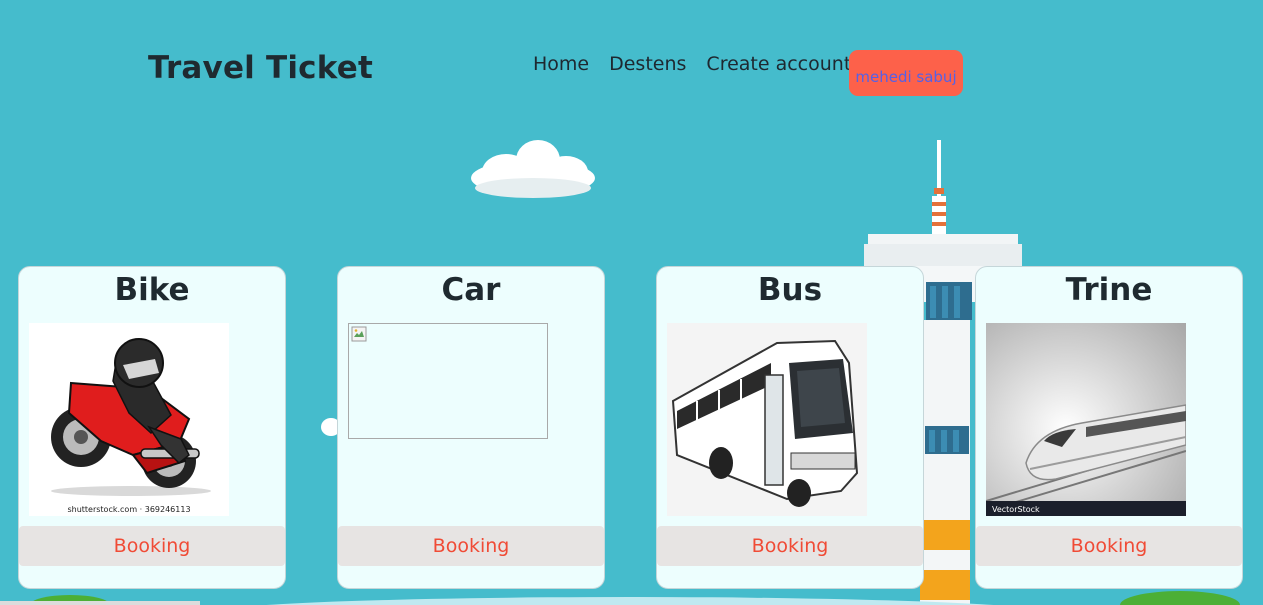 The height and width of the screenshot is (605, 1263). I want to click on nav-create-account: Create account, so click(778, 64).